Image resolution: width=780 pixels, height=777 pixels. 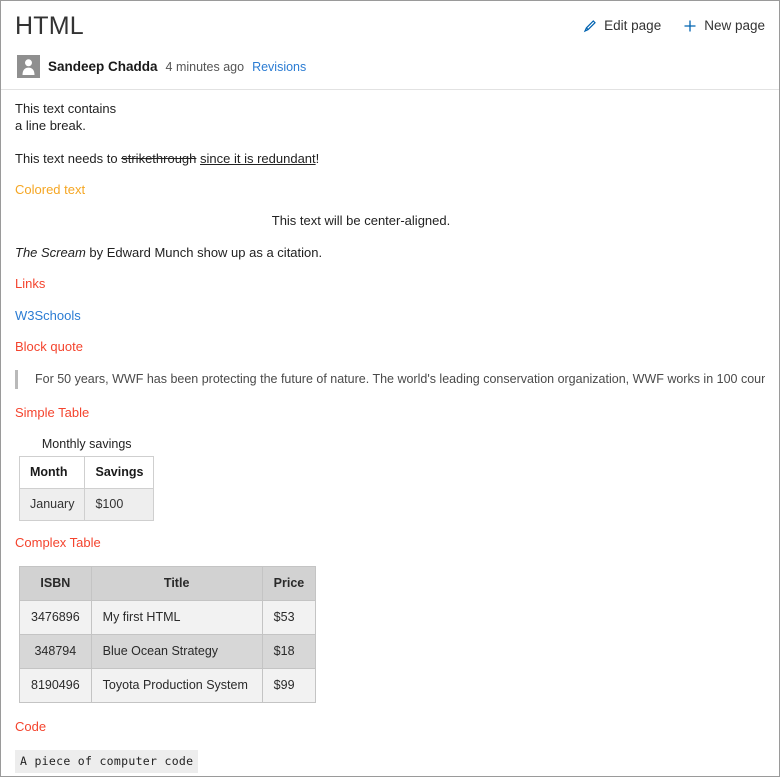 I want to click on column-header-price: Price, so click(x=289, y=583).